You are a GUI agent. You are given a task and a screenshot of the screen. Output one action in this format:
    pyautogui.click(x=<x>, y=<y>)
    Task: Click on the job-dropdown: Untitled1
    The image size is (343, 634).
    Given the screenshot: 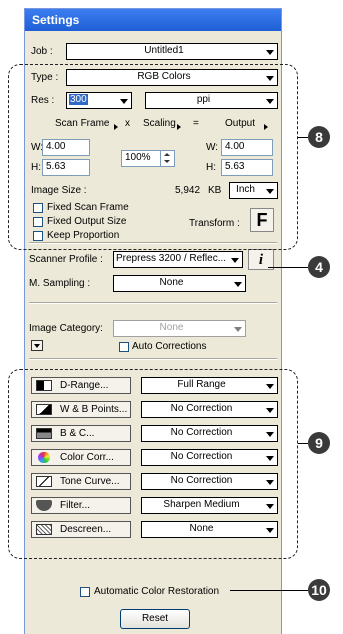 What is the action you would take?
    pyautogui.click(x=172, y=51)
    